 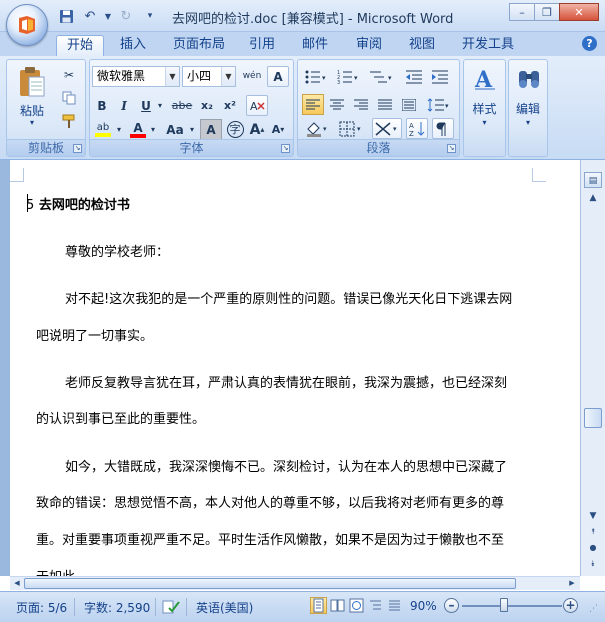 I want to click on word-count: 字数: 2,590, so click(x=117, y=607).